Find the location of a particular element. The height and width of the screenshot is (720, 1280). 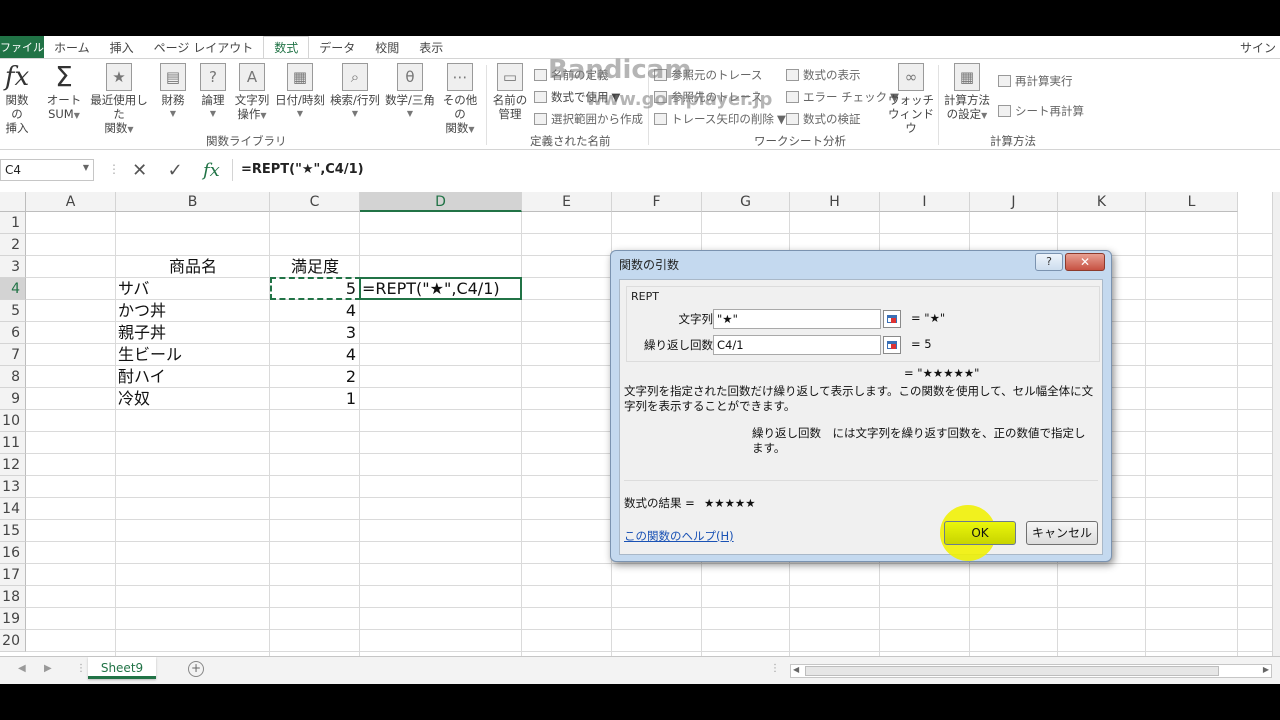

column-header: A is located at coordinates (71, 202).